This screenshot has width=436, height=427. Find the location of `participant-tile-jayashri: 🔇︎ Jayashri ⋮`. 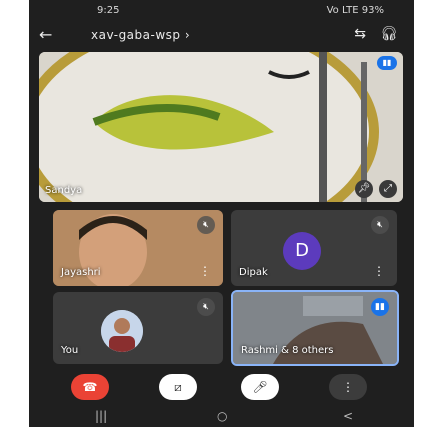

participant-tile-jayashri: 🔇︎ Jayashri ⋮ is located at coordinates (138, 248).